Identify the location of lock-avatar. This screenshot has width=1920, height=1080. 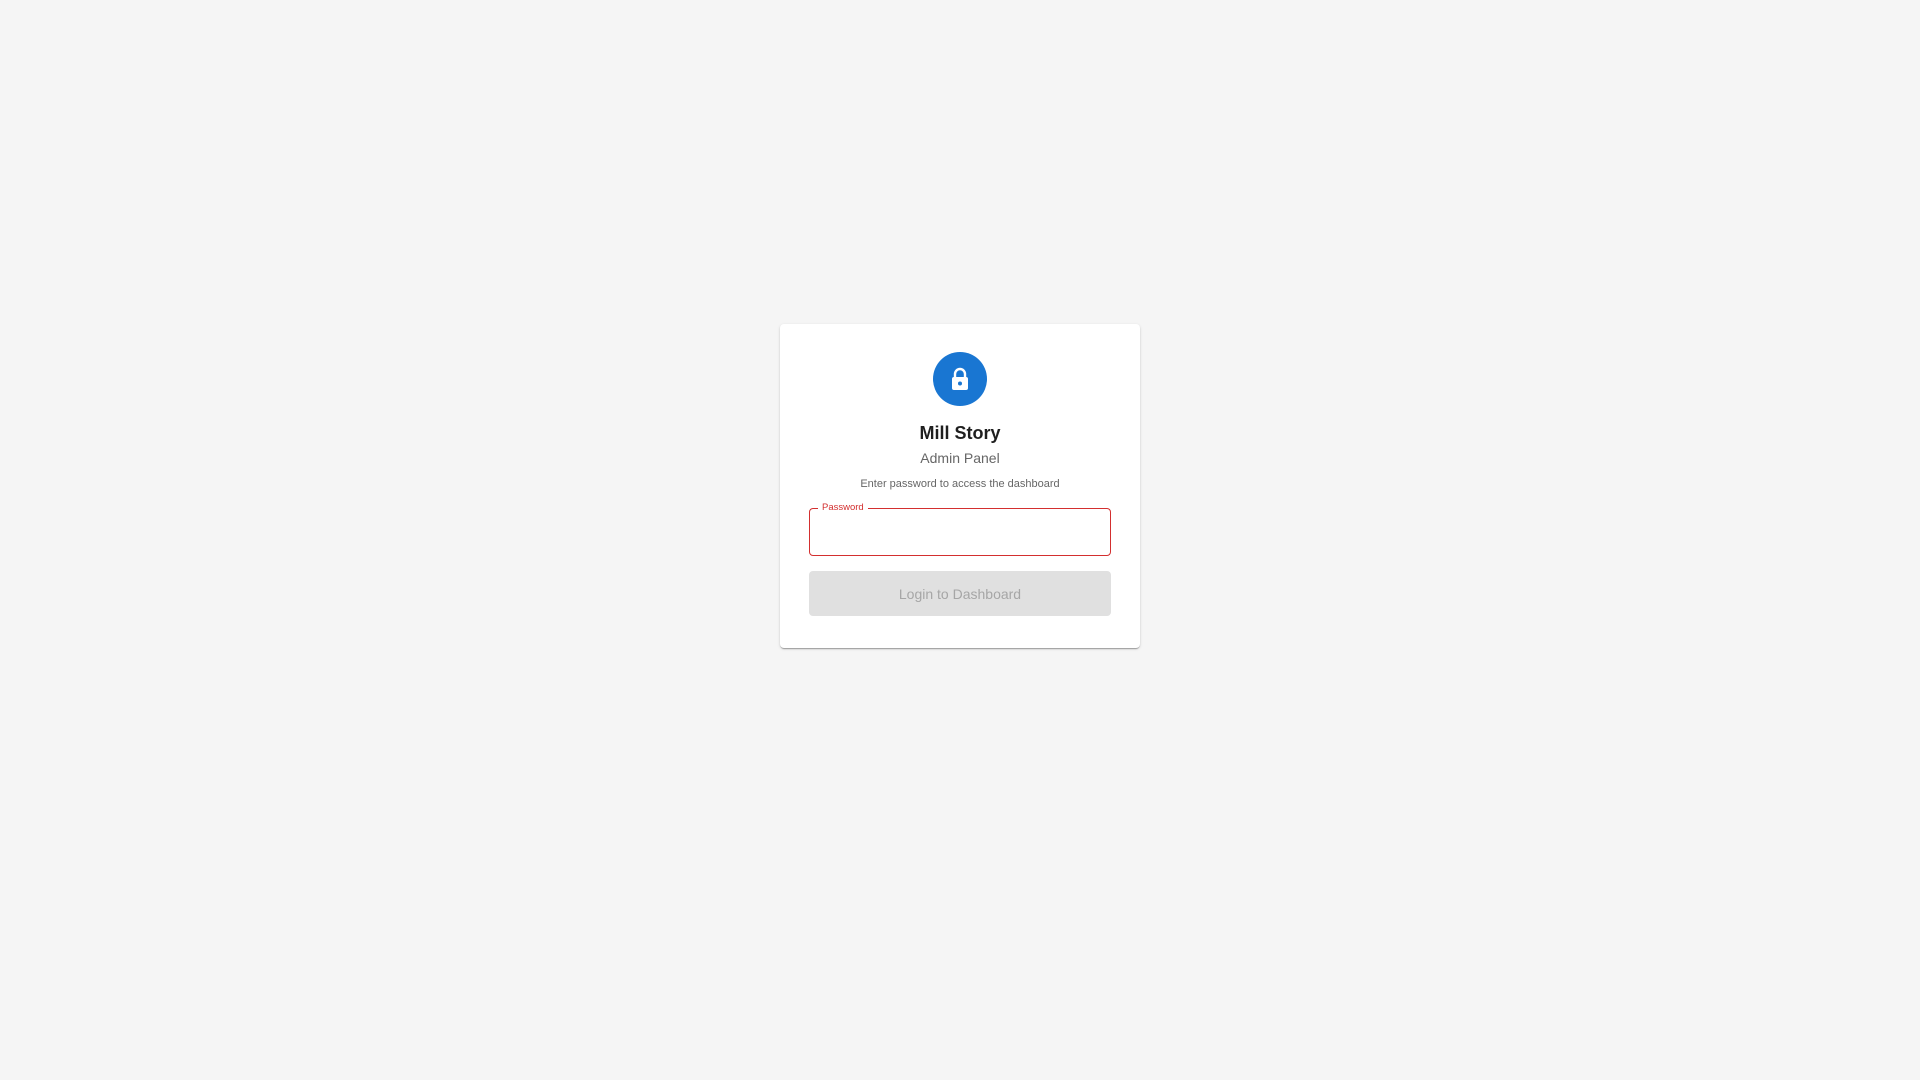
(960, 379).